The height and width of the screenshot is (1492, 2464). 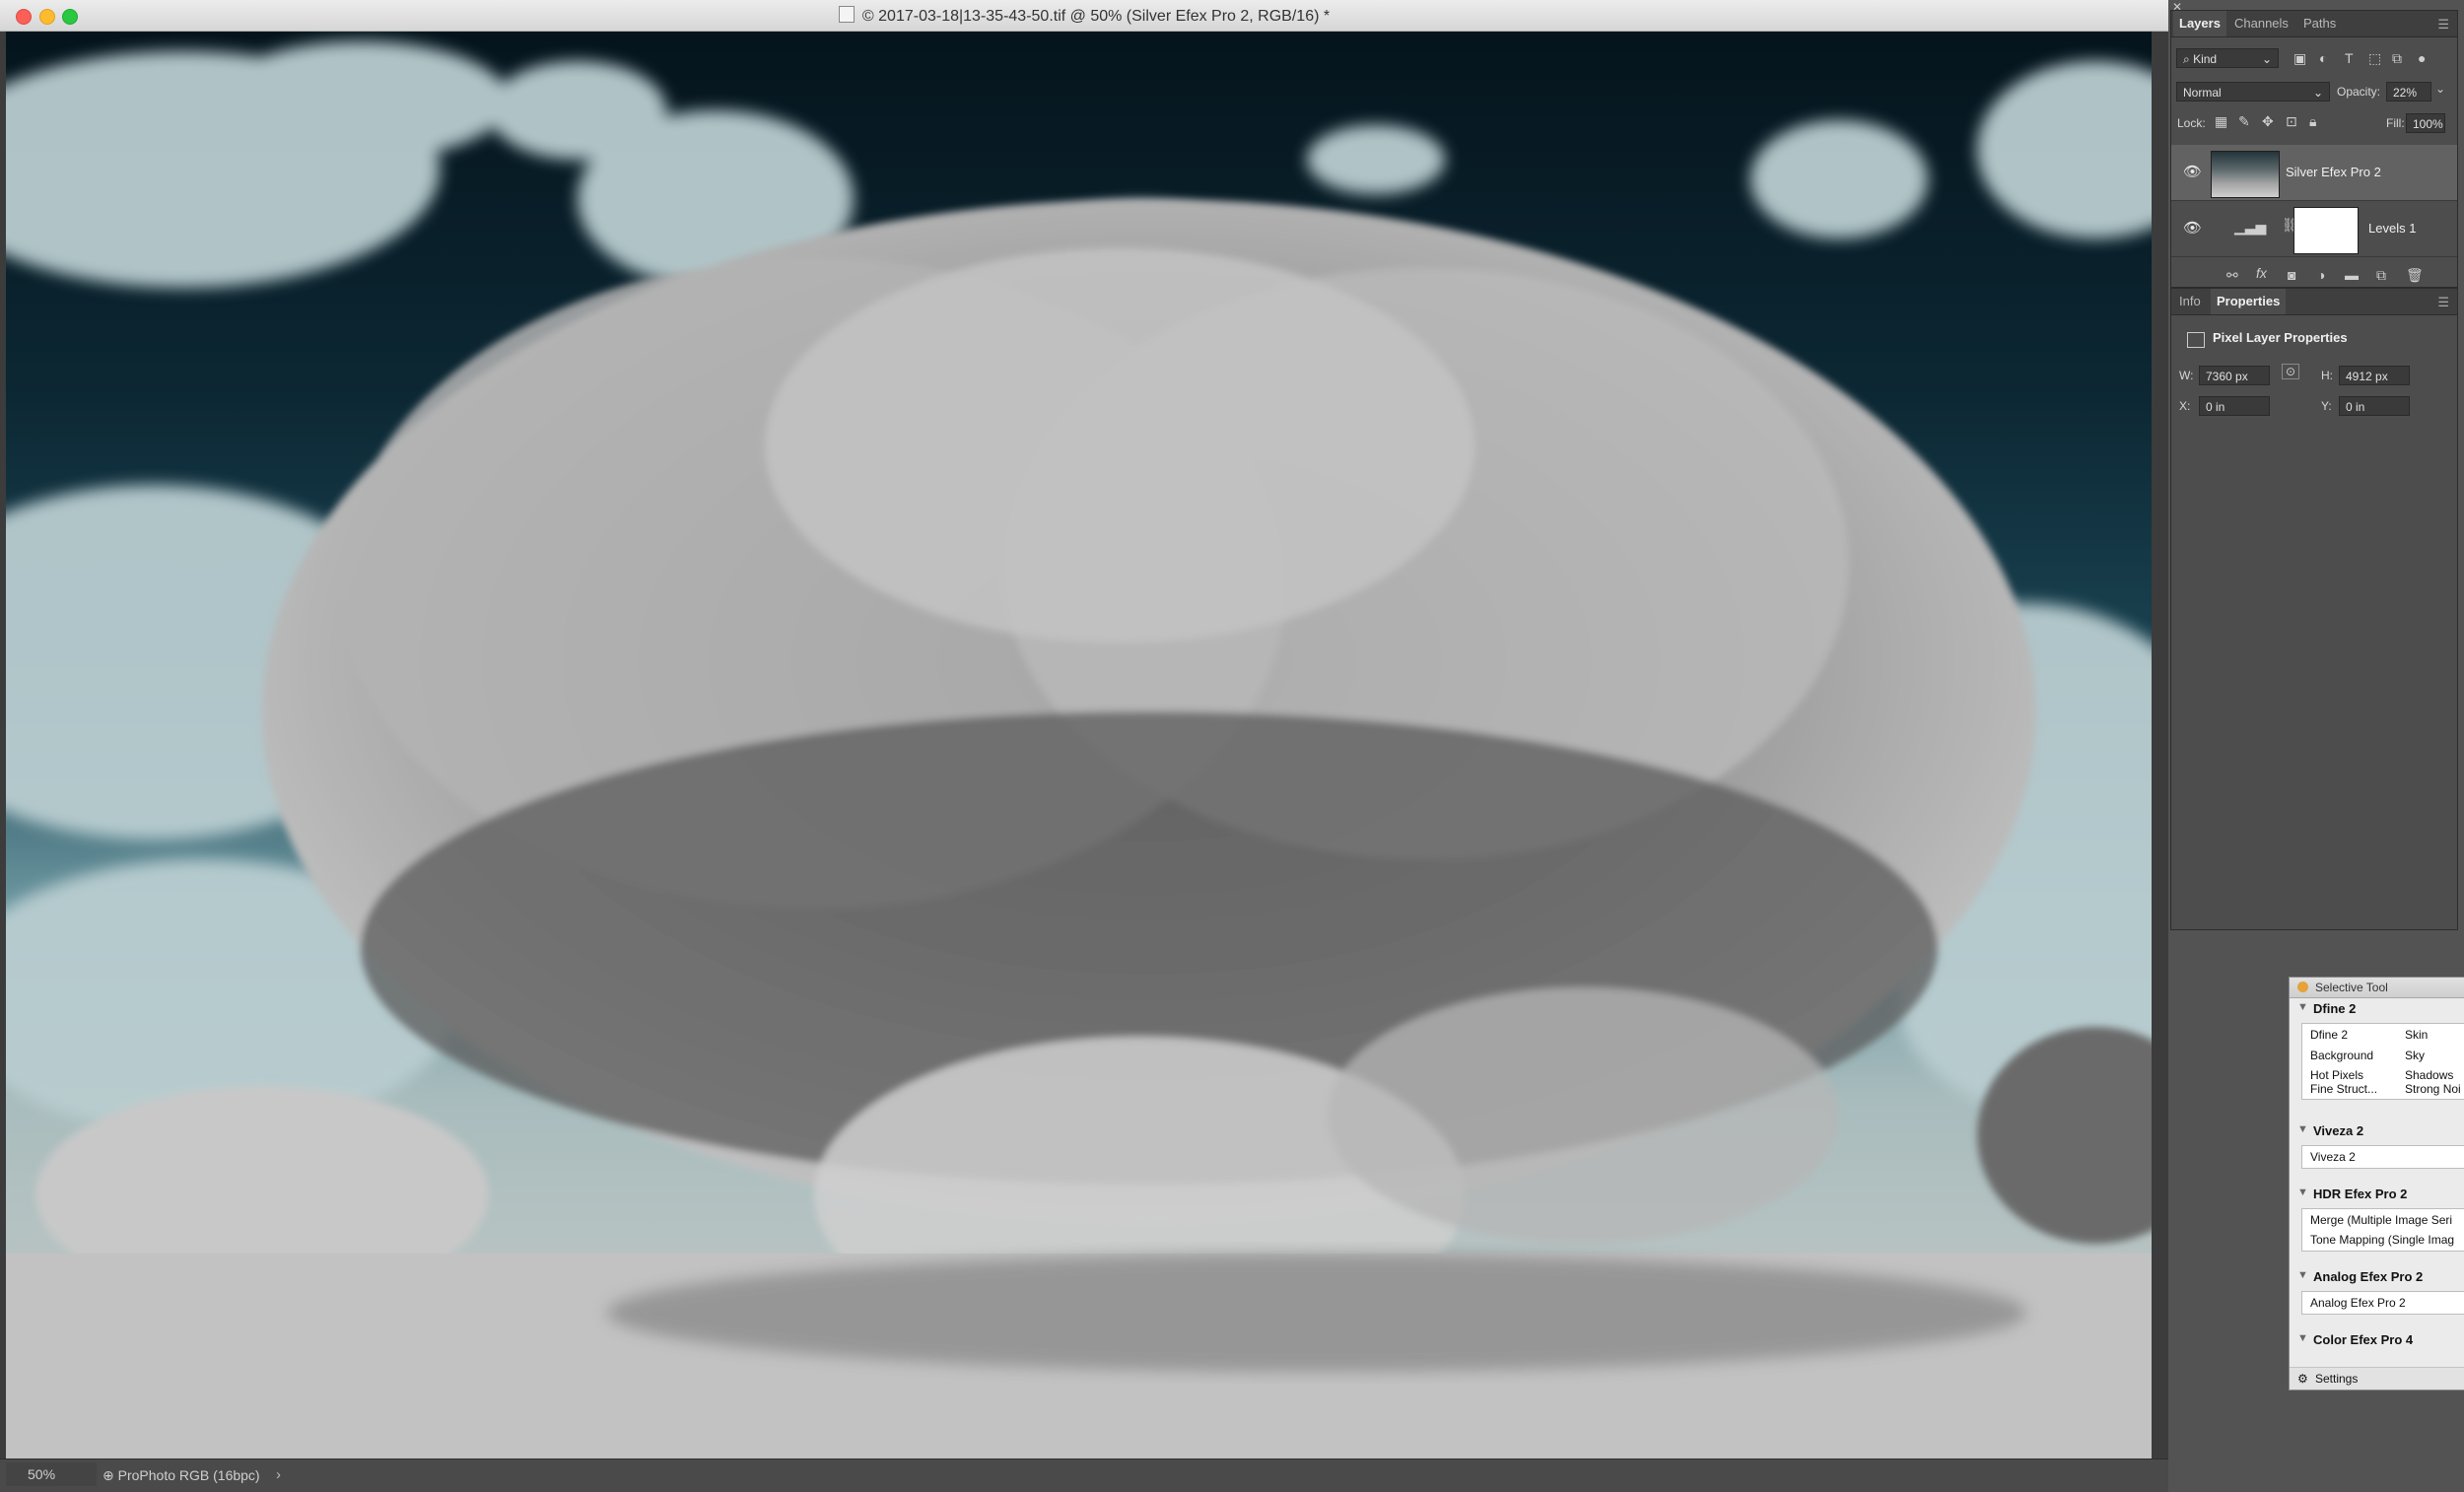 What do you see at coordinates (2291, 275) in the screenshot?
I see `mask-icon: ◙` at bounding box center [2291, 275].